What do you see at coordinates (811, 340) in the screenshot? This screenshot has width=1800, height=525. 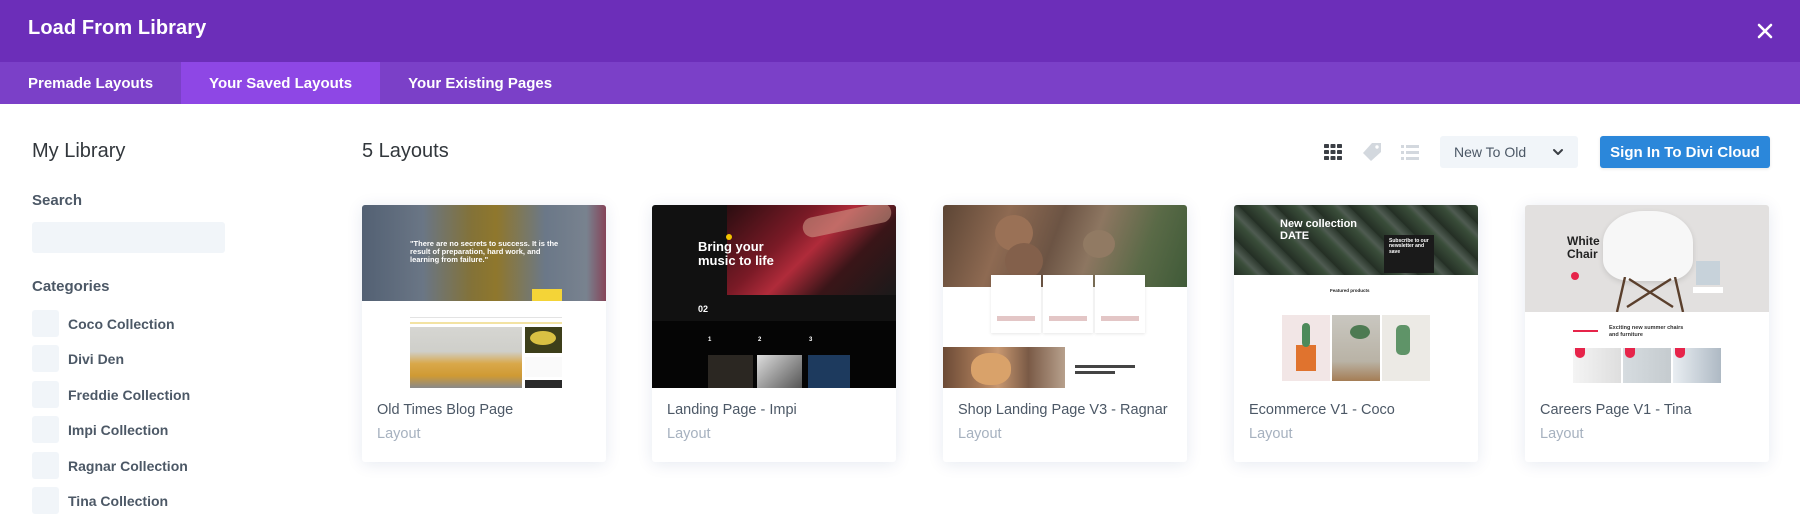 I see `preview-step: 3` at bounding box center [811, 340].